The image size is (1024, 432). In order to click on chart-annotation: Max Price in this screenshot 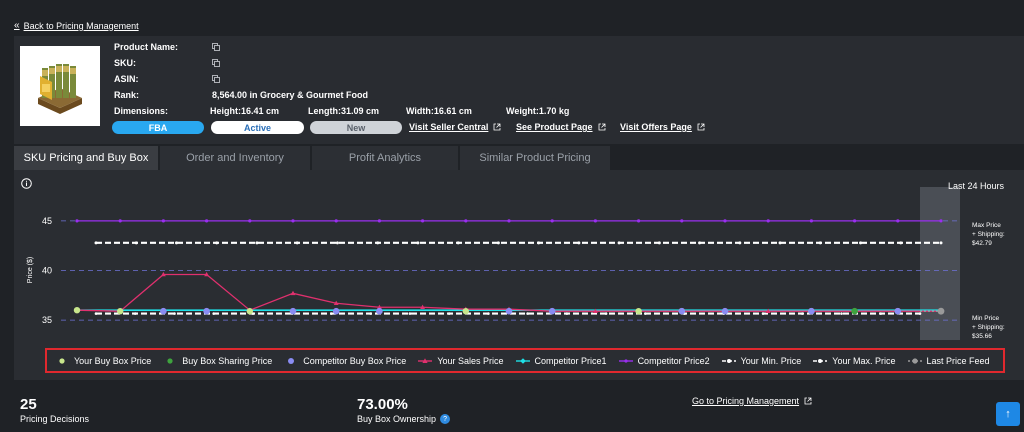, I will do `click(986, 225)`.